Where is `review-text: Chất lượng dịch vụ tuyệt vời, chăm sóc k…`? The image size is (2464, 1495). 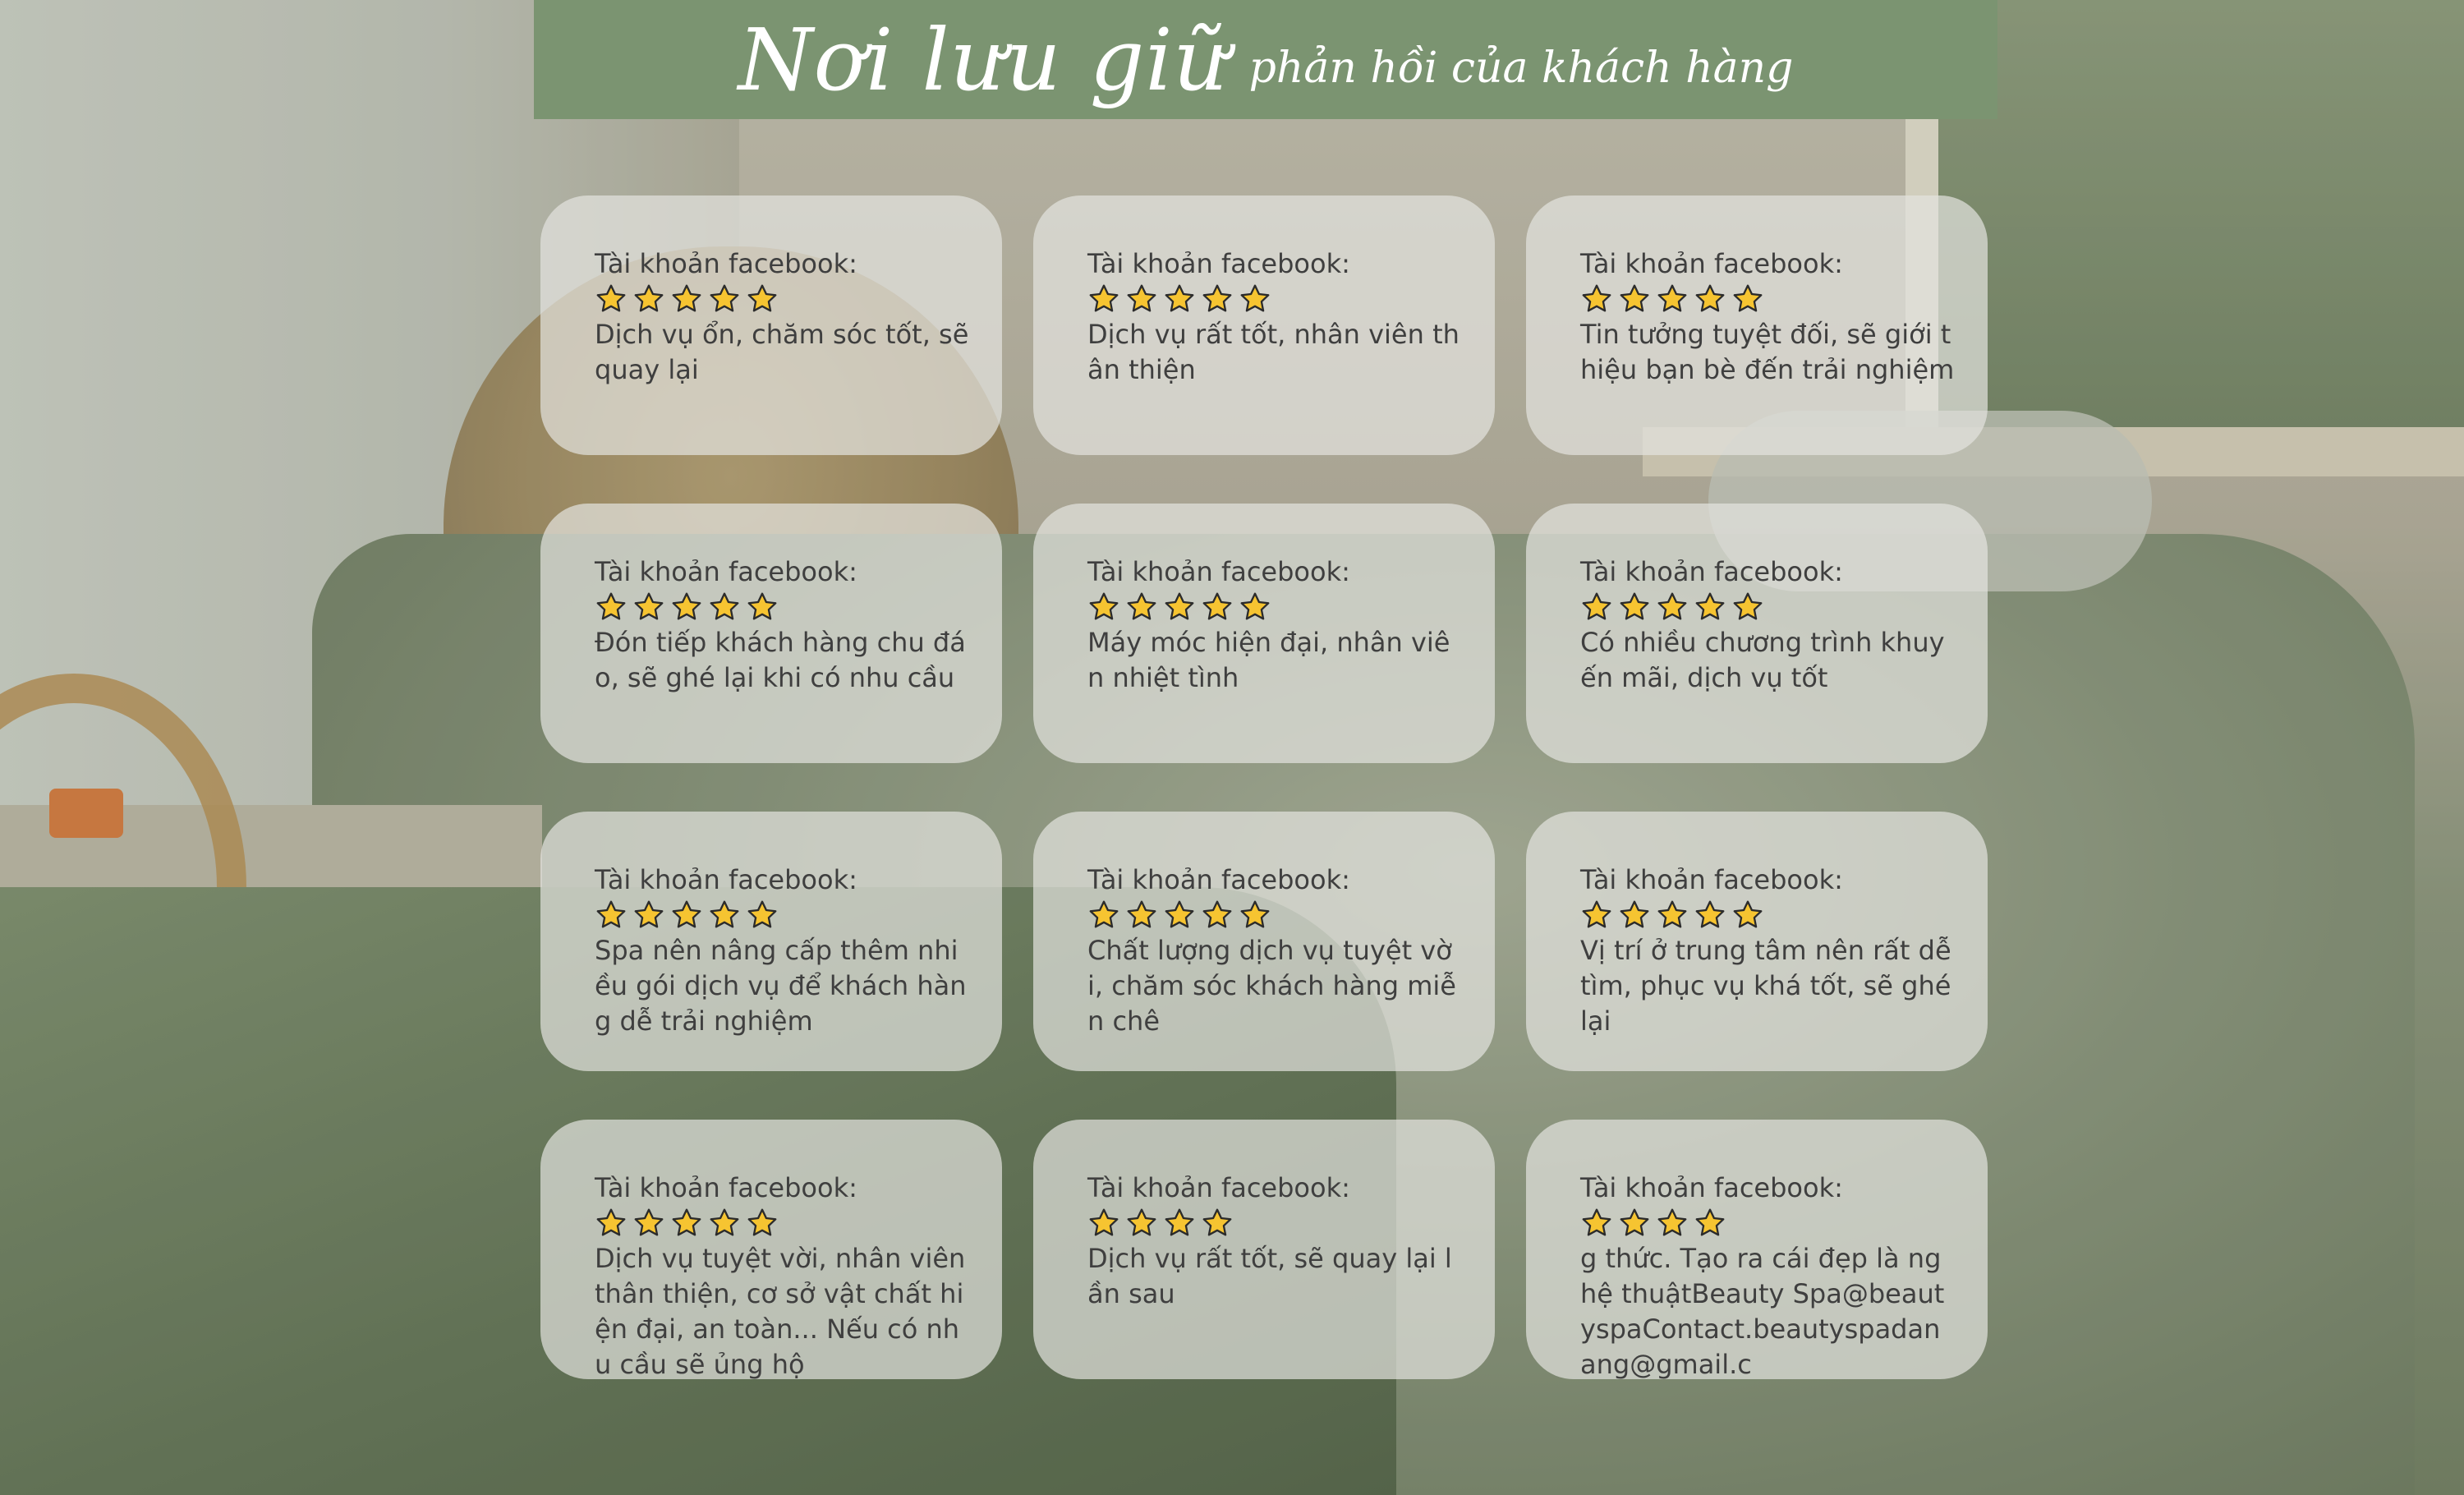 review-text: Chất lượng dịch vụ tuyệt vời, chăm sóc k… is located at coordinates (1271, 986).